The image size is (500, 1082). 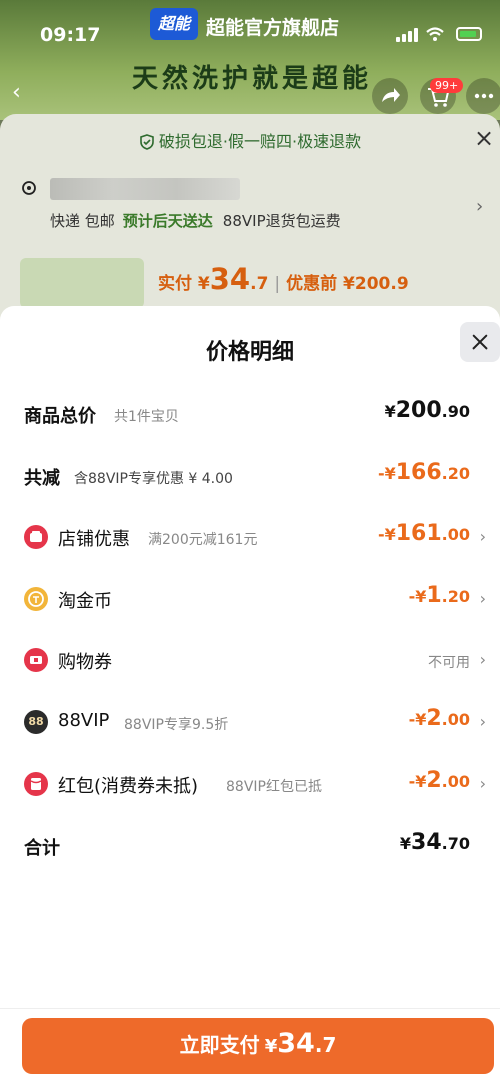 I want to click on modal-title: 价格明细, so click(x=249, y=352).